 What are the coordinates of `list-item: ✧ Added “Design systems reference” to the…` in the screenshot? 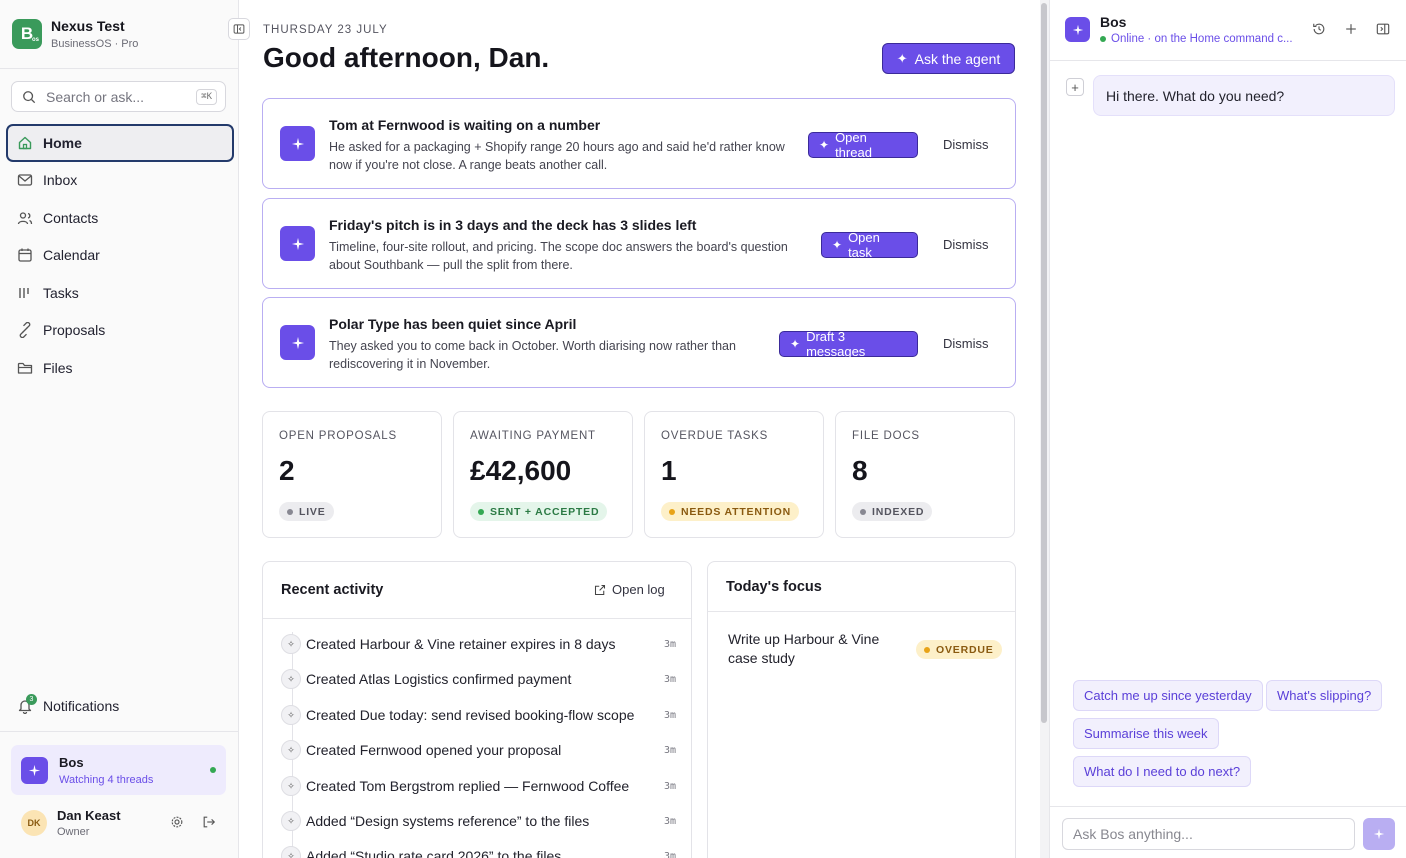 It's located at (478, 821).